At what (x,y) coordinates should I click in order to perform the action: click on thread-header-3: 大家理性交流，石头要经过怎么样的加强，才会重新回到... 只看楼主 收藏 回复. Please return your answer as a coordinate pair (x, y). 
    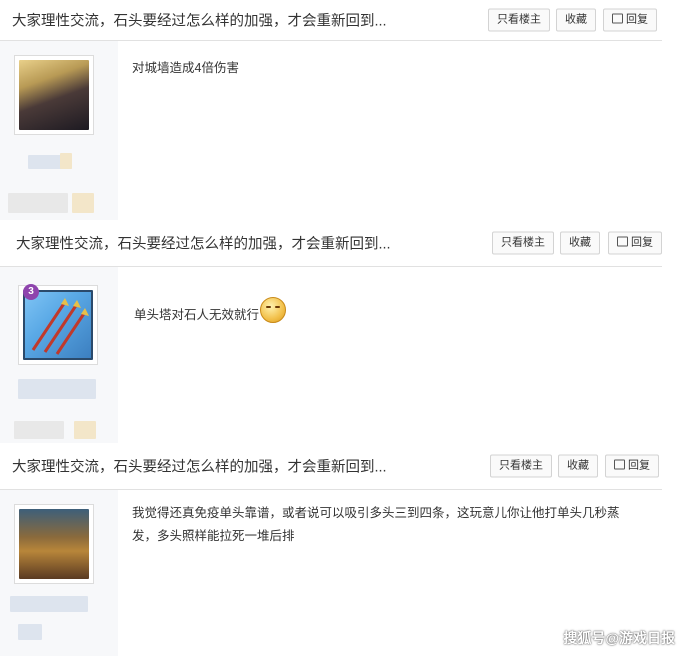
    Looking at the image, I should click on (344, 467).